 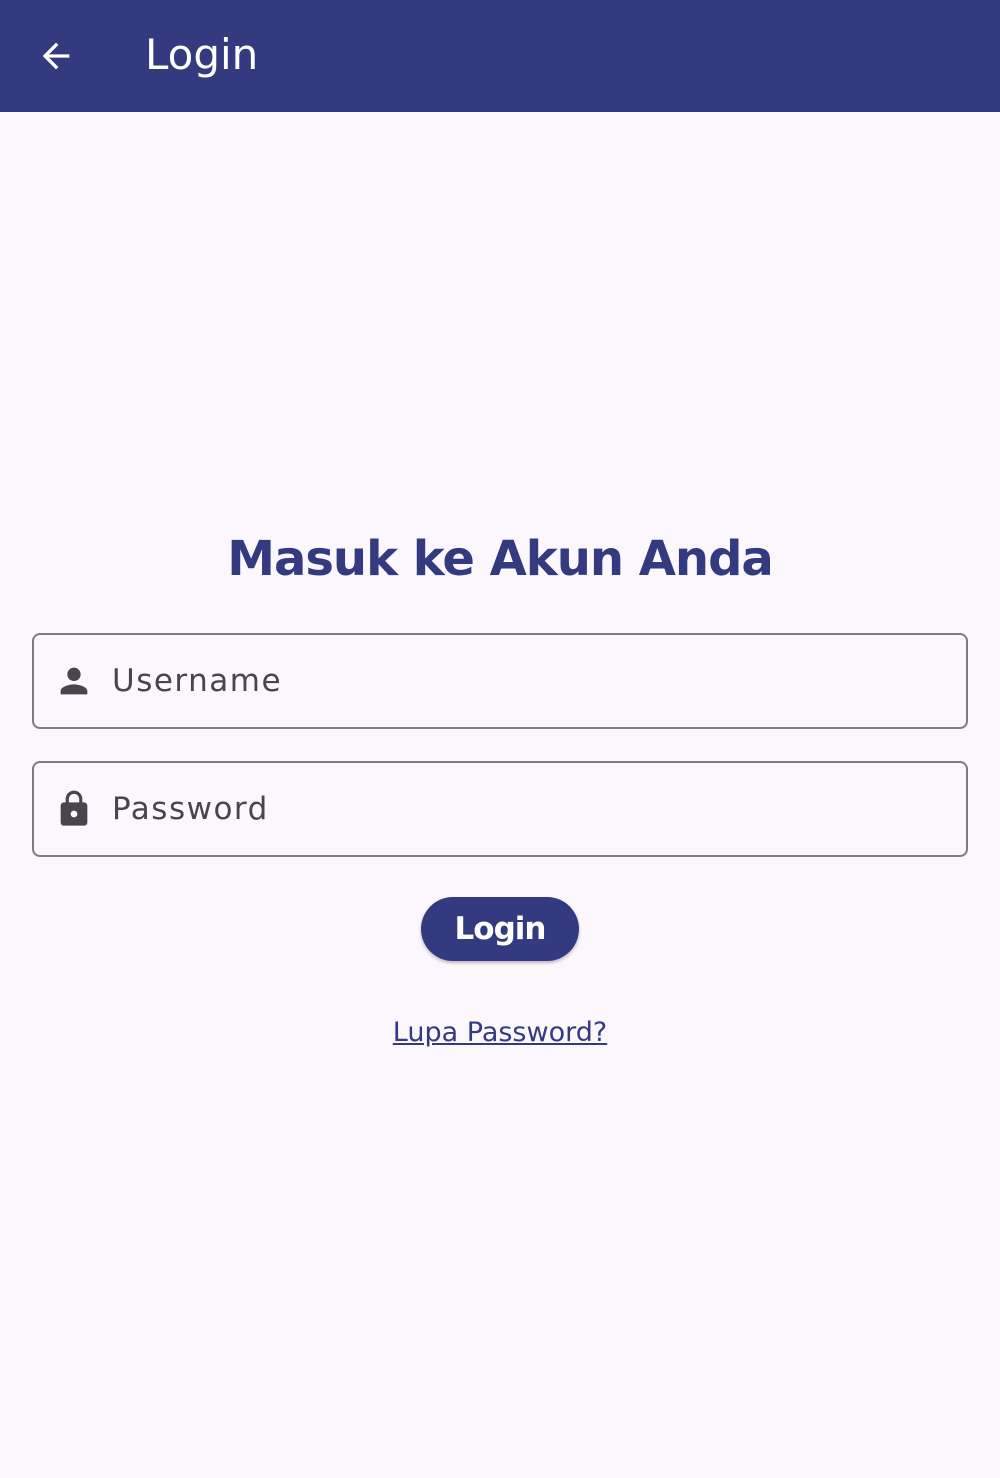 What do you see at coordinates (74, 809) in the screenshot?
I see `lock-icon` at bounding box center [74, 809].